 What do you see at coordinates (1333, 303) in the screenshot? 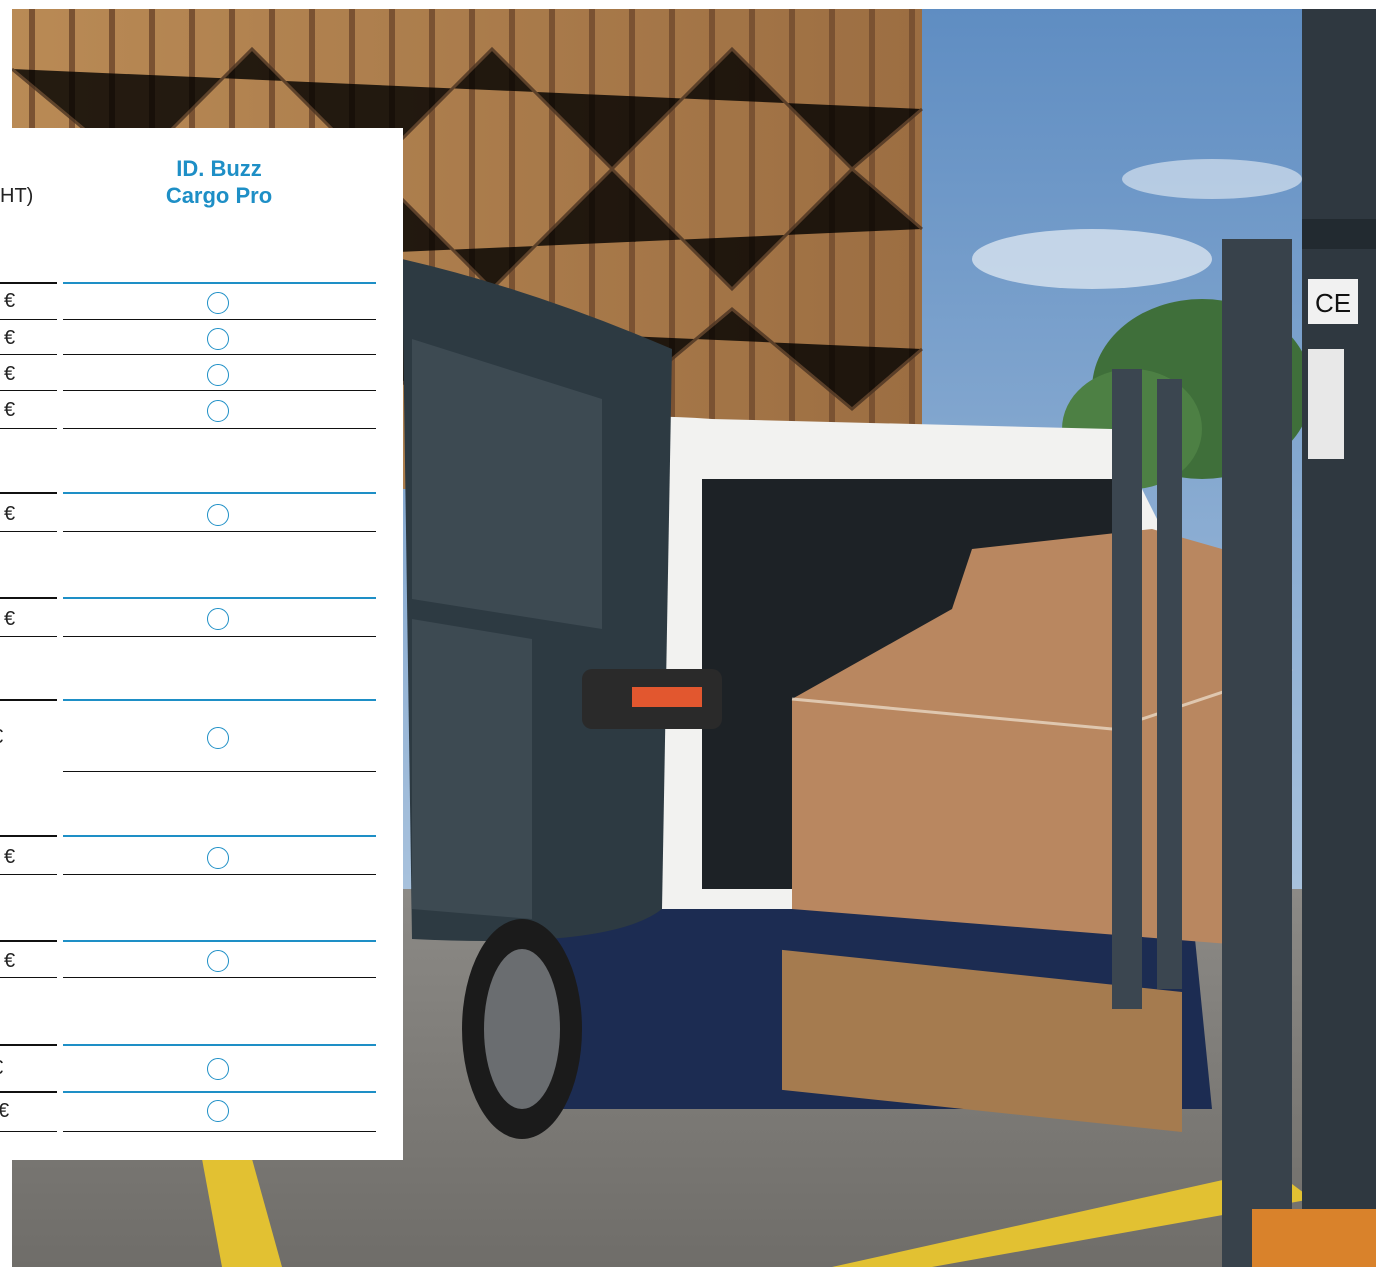
I see `ce-sticker-text: CE` at bounding box center [1333, 303].